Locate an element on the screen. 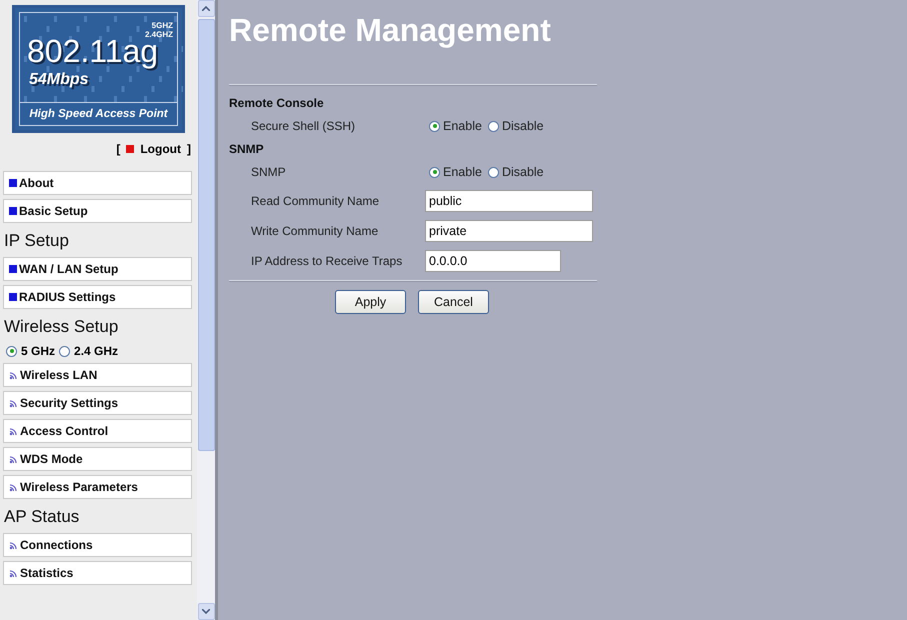 This screenshot has width=907, height=620. bracket: ] is located at coordinates (189, 149).